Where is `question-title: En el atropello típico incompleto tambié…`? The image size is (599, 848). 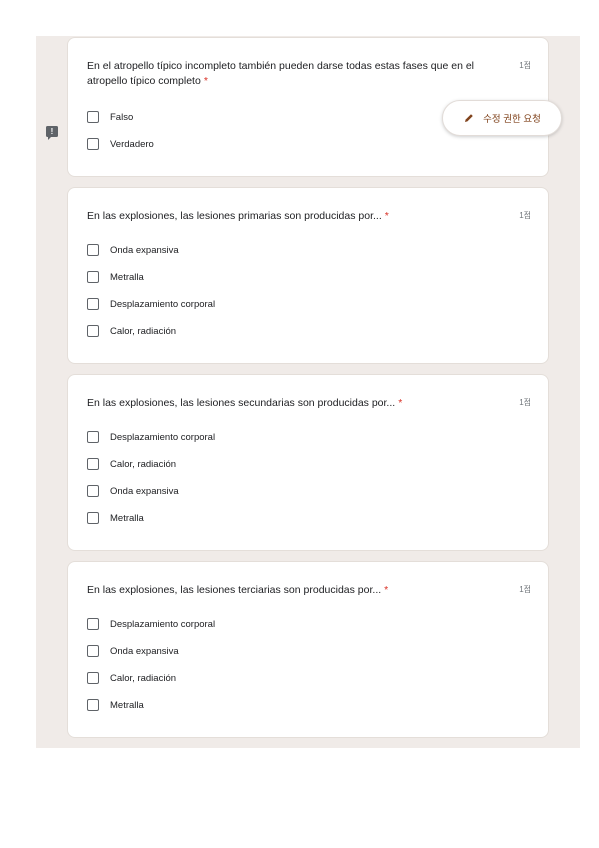
question-title: En el atropello típico incompleto tambié… is located at coordinates (280, 73).